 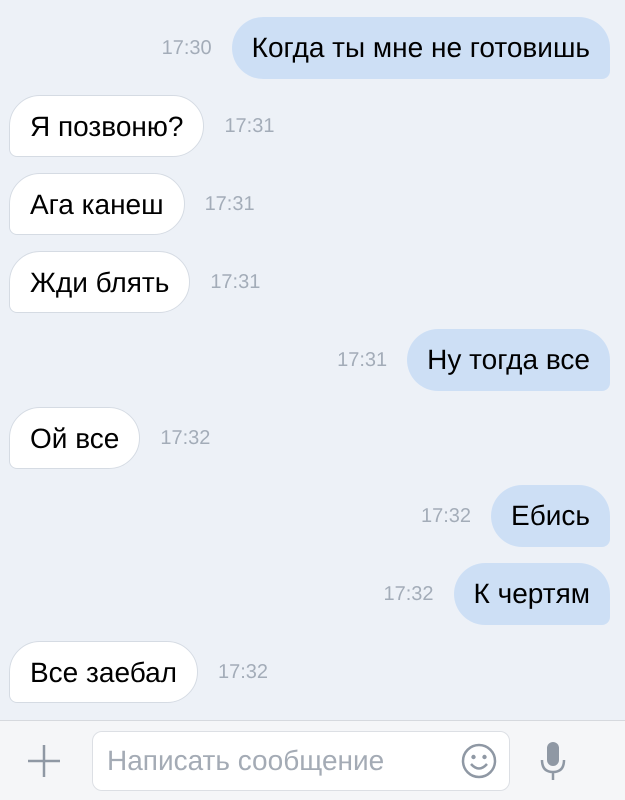 What do you see at coordinates (74, 438) in the screenshot?
I see `message-bubble: Ой все` at bounding box center [74, 438].